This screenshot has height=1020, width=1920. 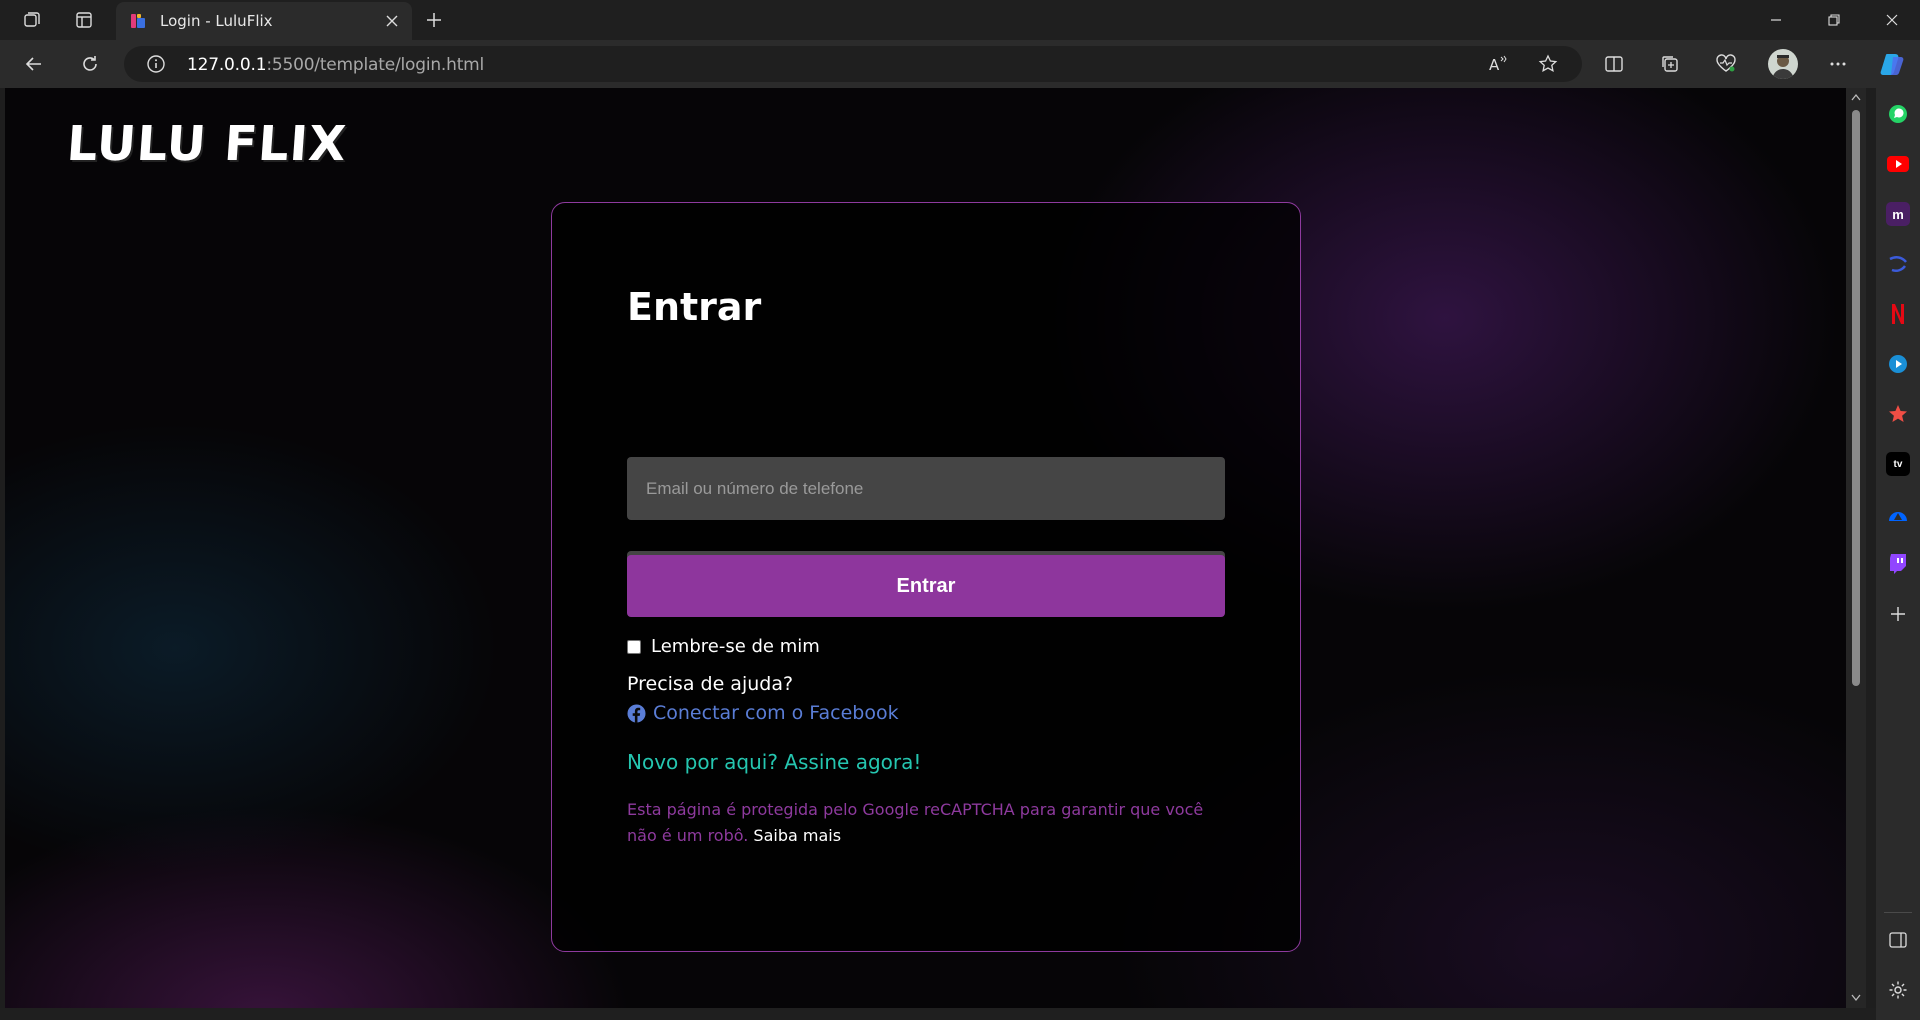 What do you see at coordinates (1898, 214) in the screenshot?
I see `m-app-icon: m` at bounding box center [1898, 214].